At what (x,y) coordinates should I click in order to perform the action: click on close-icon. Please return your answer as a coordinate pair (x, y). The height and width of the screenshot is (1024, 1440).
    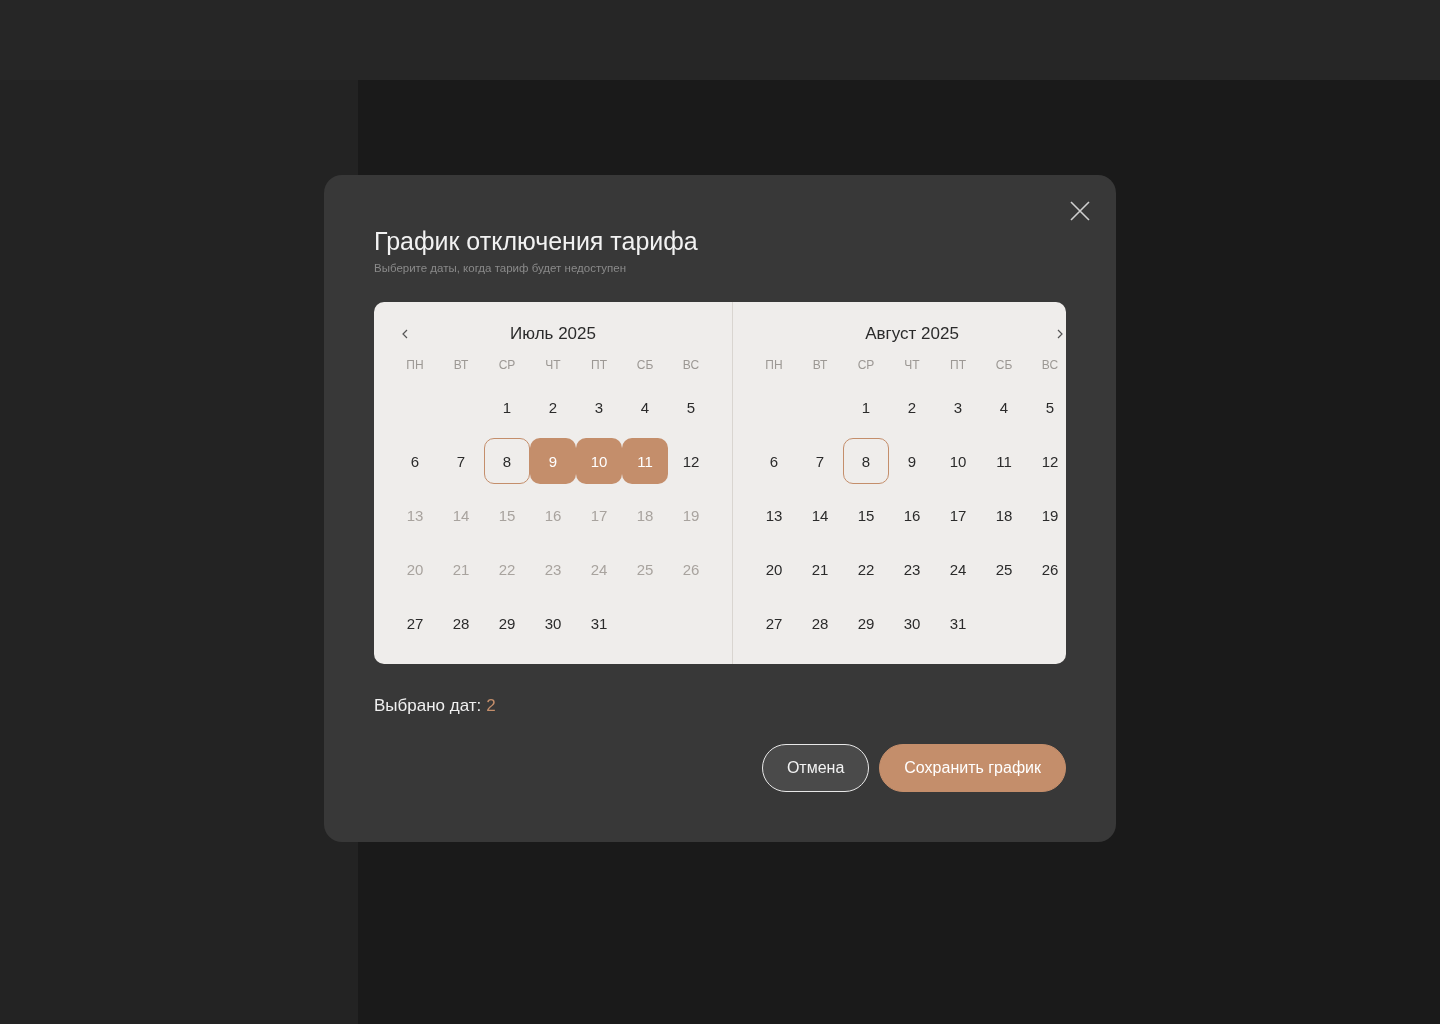
    Looking at the image, I should click on (1080, 211).